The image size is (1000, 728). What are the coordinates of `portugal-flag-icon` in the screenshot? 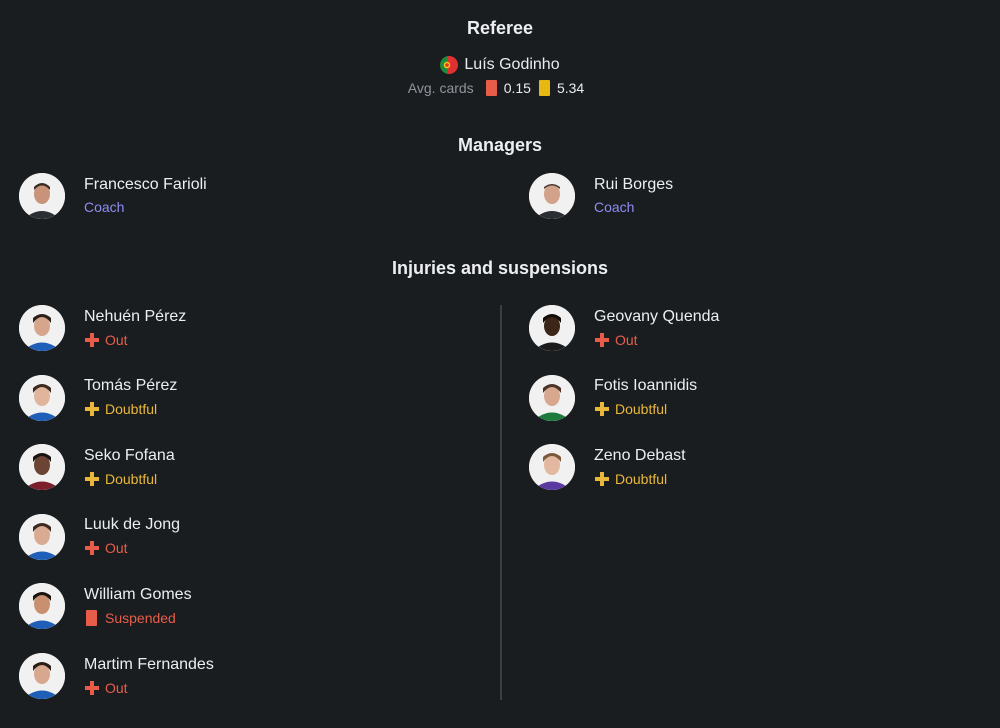 It's located at (449, 65).